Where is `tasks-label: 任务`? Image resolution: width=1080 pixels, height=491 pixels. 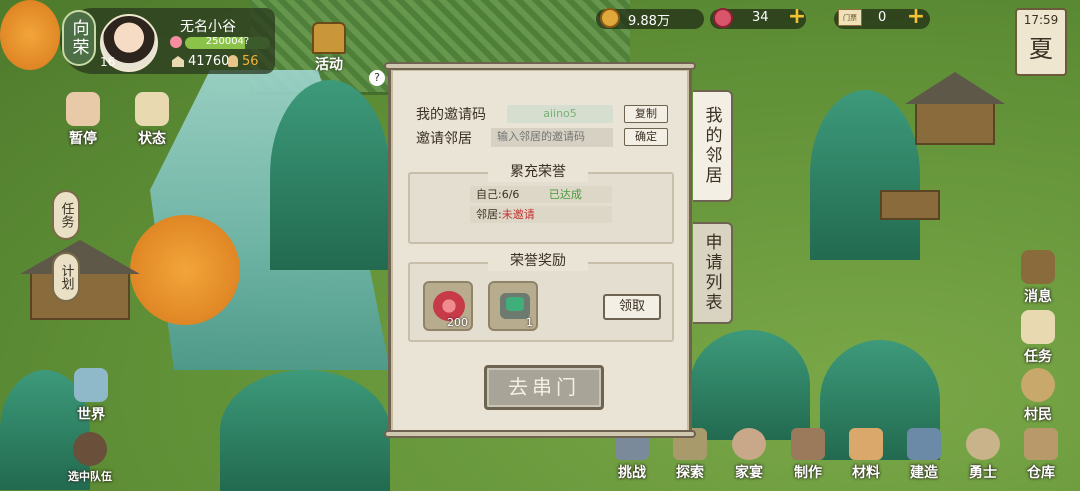 tasks-label: 任务 is located at coordinates (1038, 357).